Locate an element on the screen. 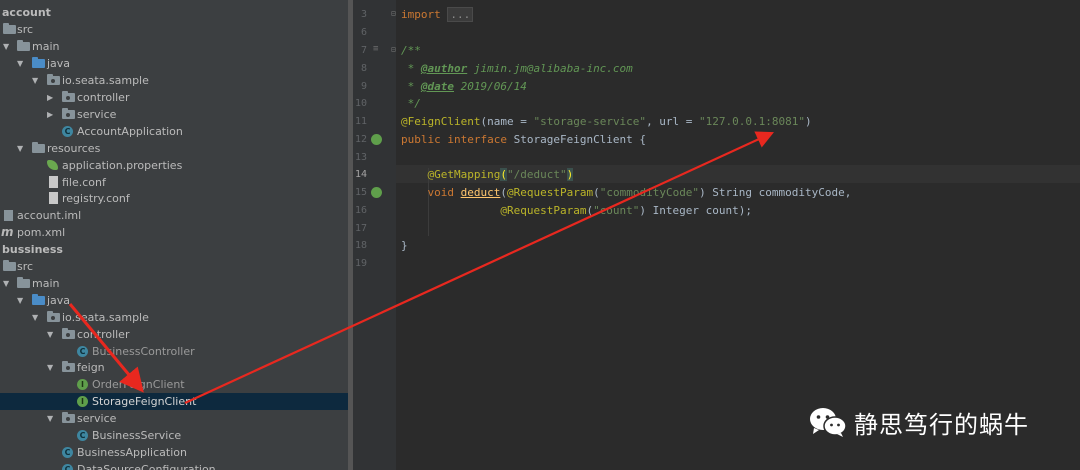 Image resolution: width=1080 pixels, height=470 pixels. watermark-text: 静思笃行的蜗牛 is located at coordinates (941, 424).